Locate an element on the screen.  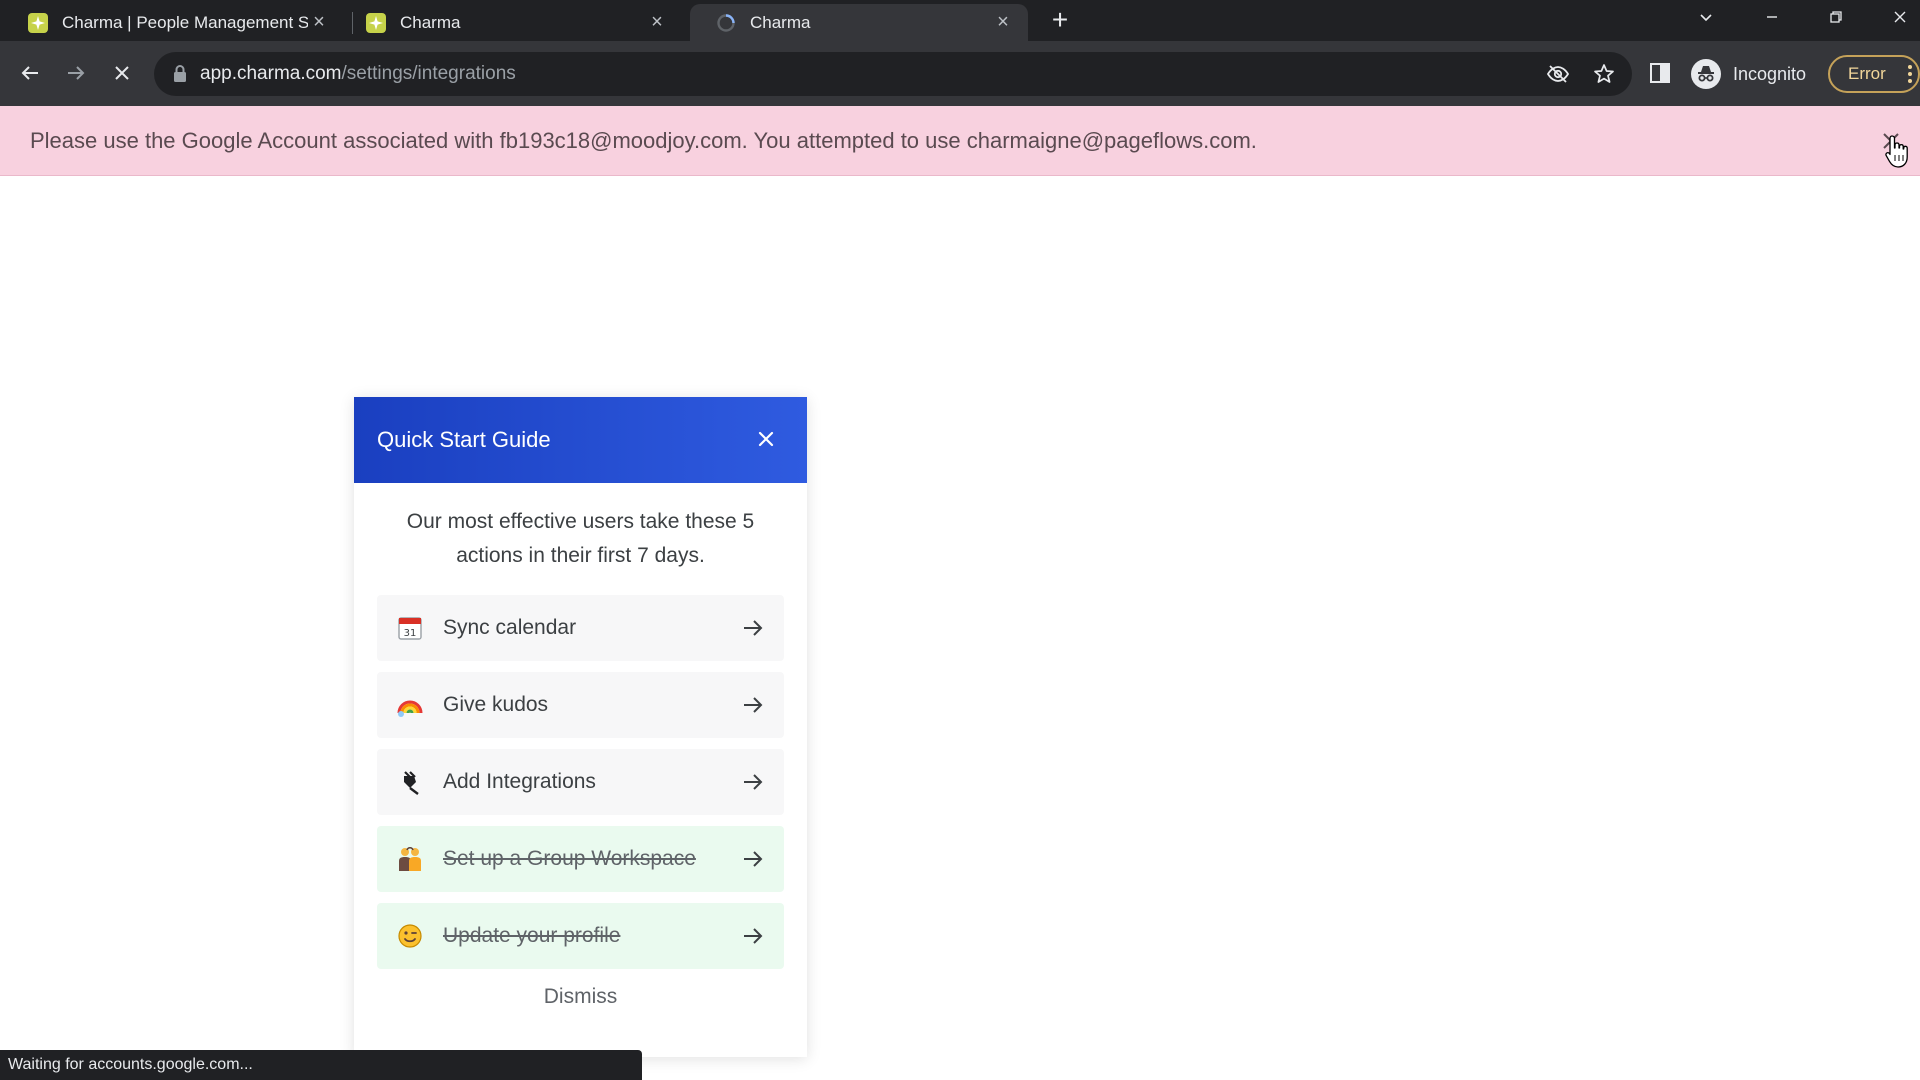
quick-start-item-group-workspace: Set up a Group Workspace is located at coordinates (580, 859).